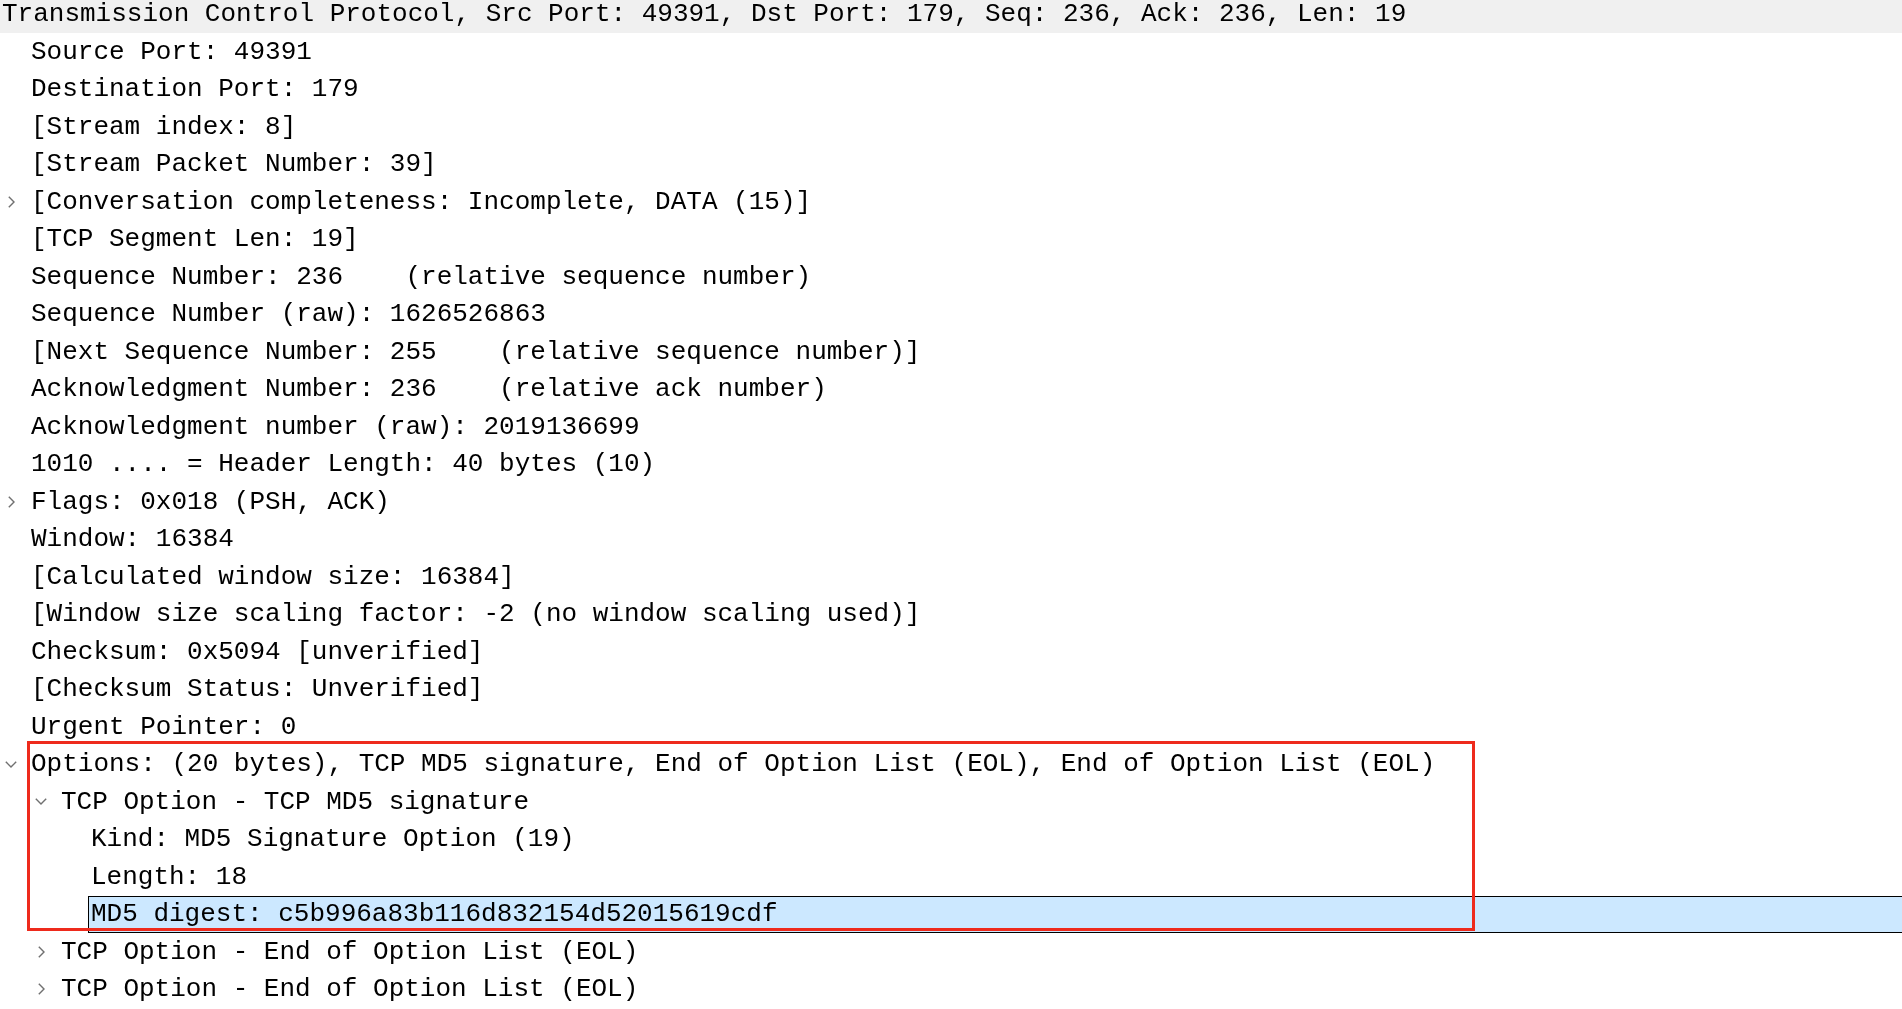 Image resolution: width=1902 pixels, height=1009 pixels. I want to click on tree-item: Urgent Pointer: 0, so click(164, 726).